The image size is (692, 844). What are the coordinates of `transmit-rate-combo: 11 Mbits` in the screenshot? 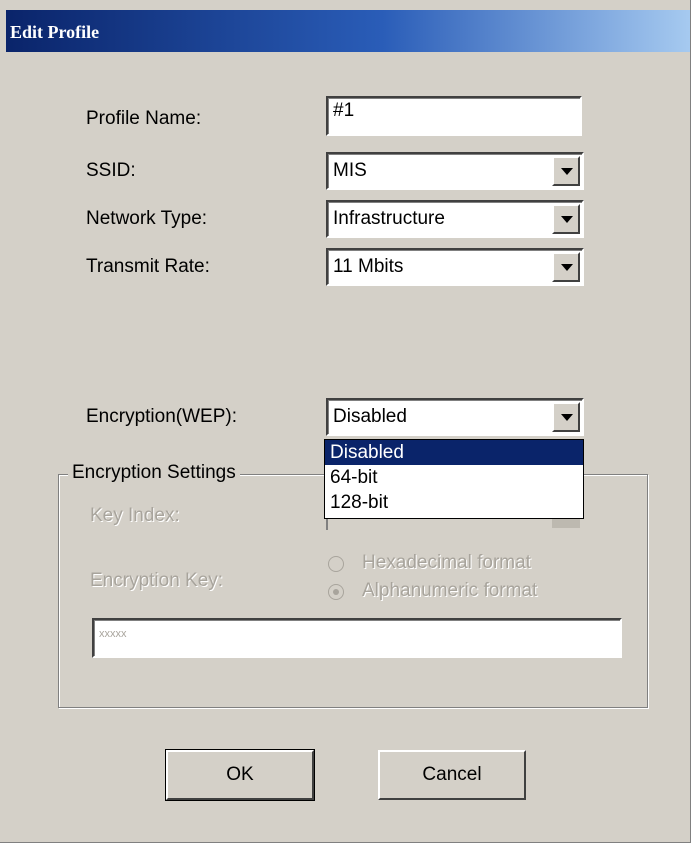 It's located at (455, 267).